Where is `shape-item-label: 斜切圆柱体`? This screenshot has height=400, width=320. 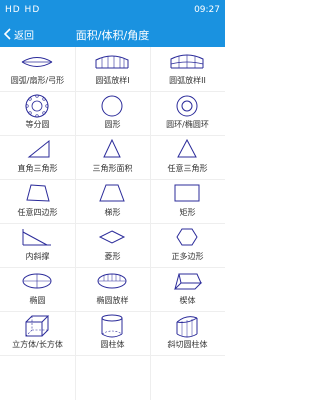 shape-item-label: 斜切圆柱体 is located at coordinates (187, 344).